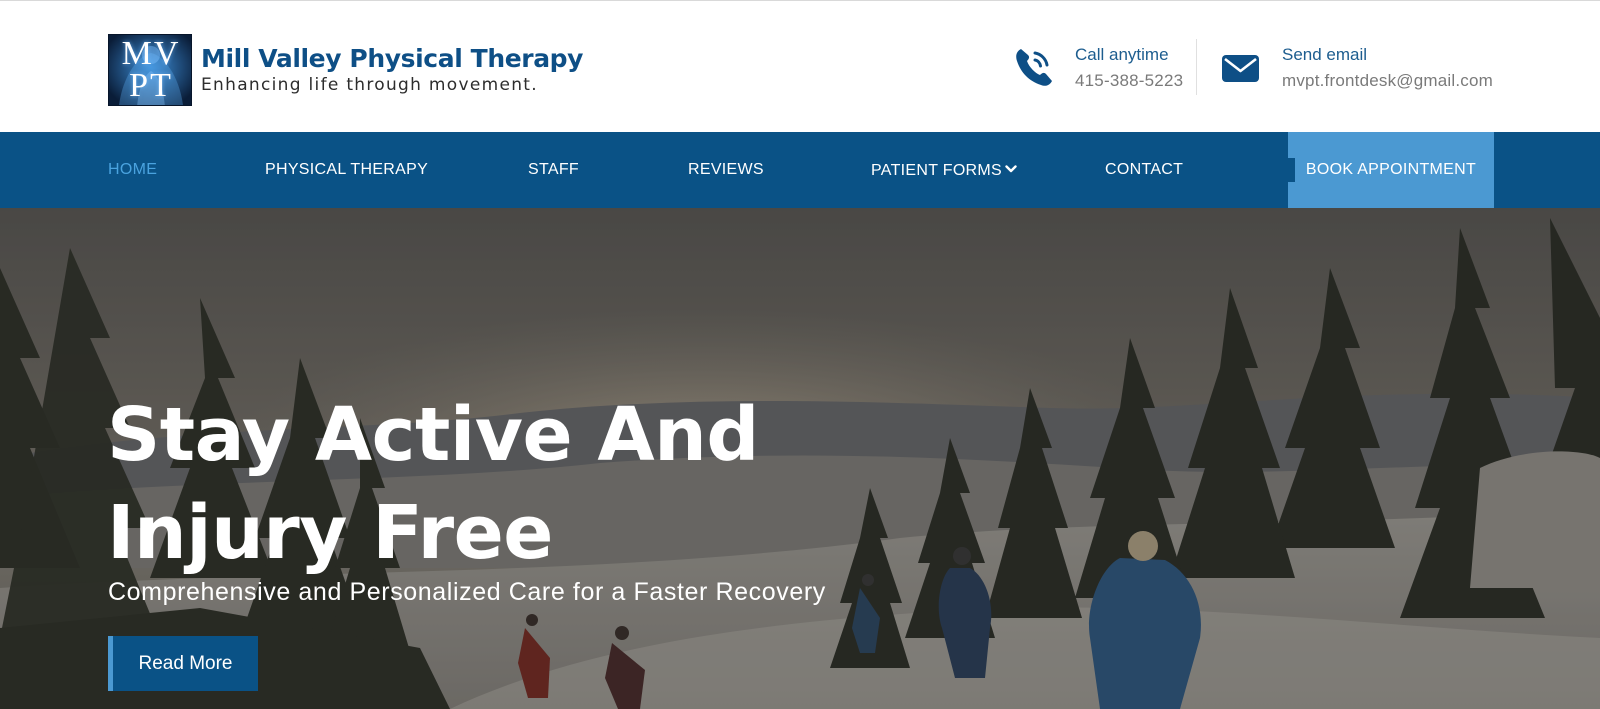 This screenshot has width=1600, height=709. What do you see at coordinates (132, 170) in the screenshot?
I see `nav-item-home: HOME` at bounding box center [132, 170].